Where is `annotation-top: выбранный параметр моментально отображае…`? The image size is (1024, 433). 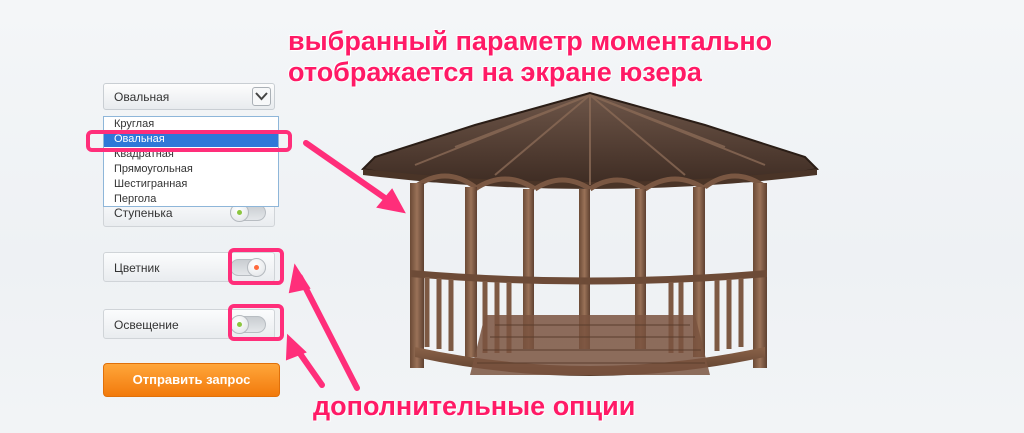 annotation-top: выбранный параметр моментально отображае… is located at coordinates (568, 57).